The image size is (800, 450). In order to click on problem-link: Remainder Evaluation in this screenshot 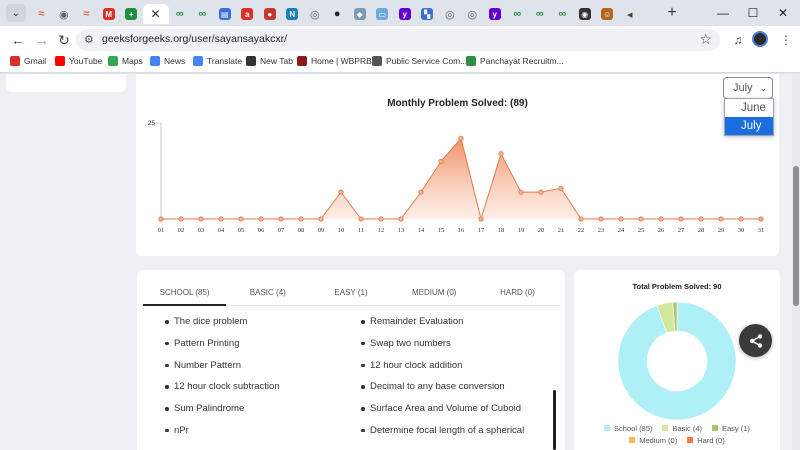, I will do `click(457, 327)`.